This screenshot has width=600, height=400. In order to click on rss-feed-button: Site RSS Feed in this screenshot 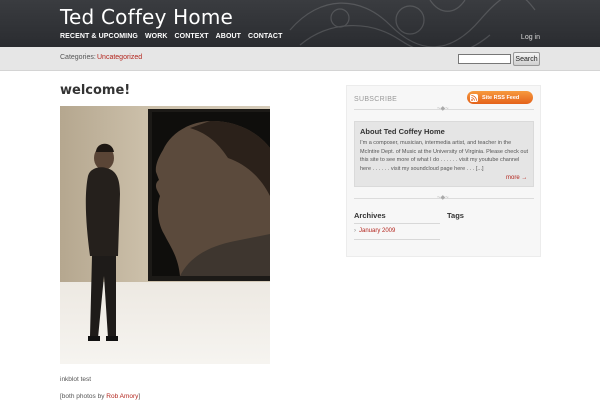, I will do `click(500, 97)`.